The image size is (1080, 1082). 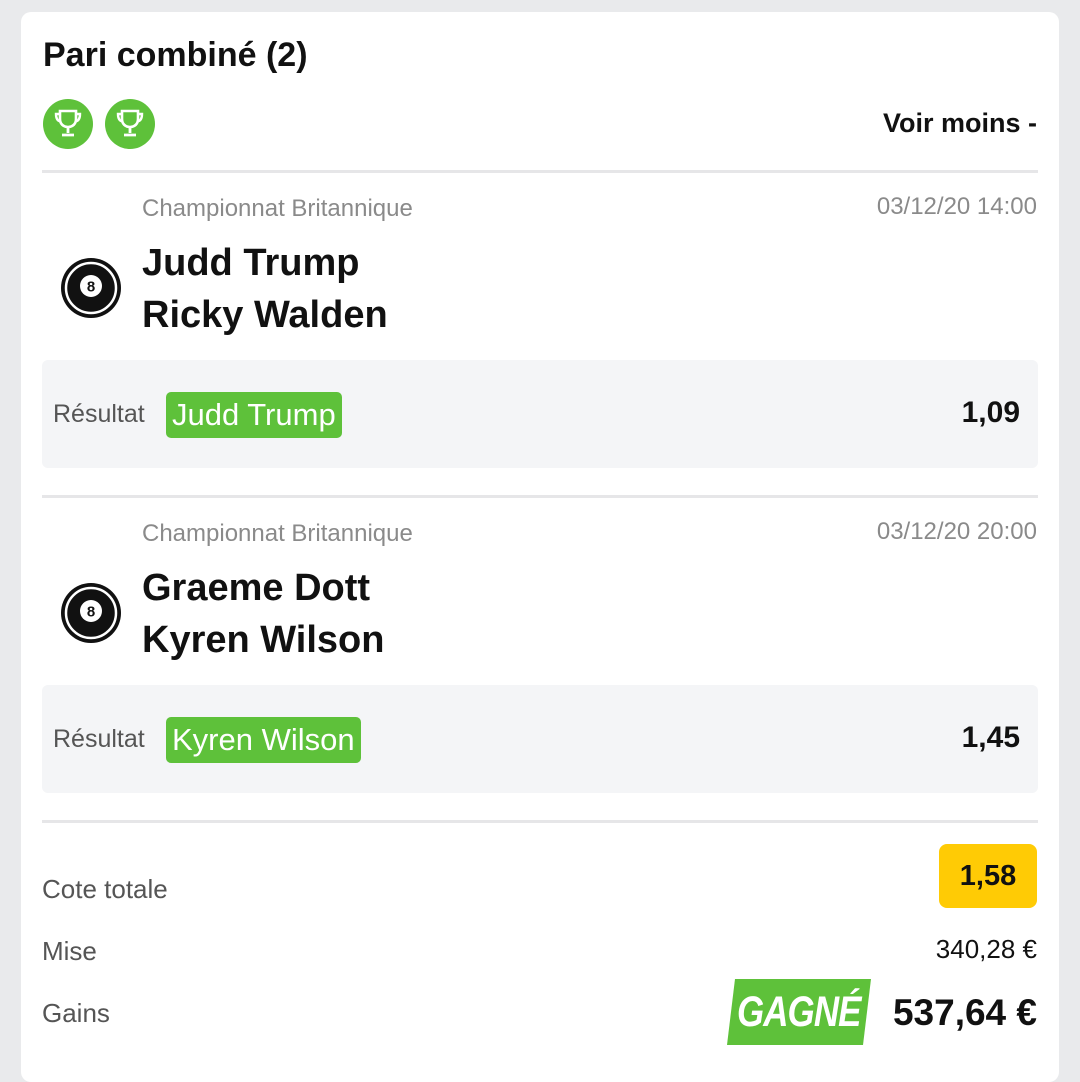 What do you see at coordinates (956, 206) in the screenshot?
I see `match-datetime: 03/12/20 14:00` at bounding box center [956, 206].